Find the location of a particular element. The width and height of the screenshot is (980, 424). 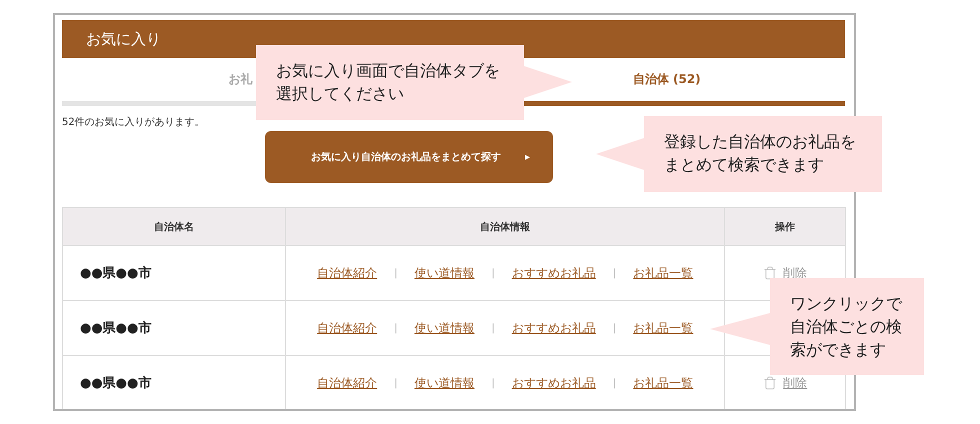

column-header: 操作 is located at coordinates (785, 227).